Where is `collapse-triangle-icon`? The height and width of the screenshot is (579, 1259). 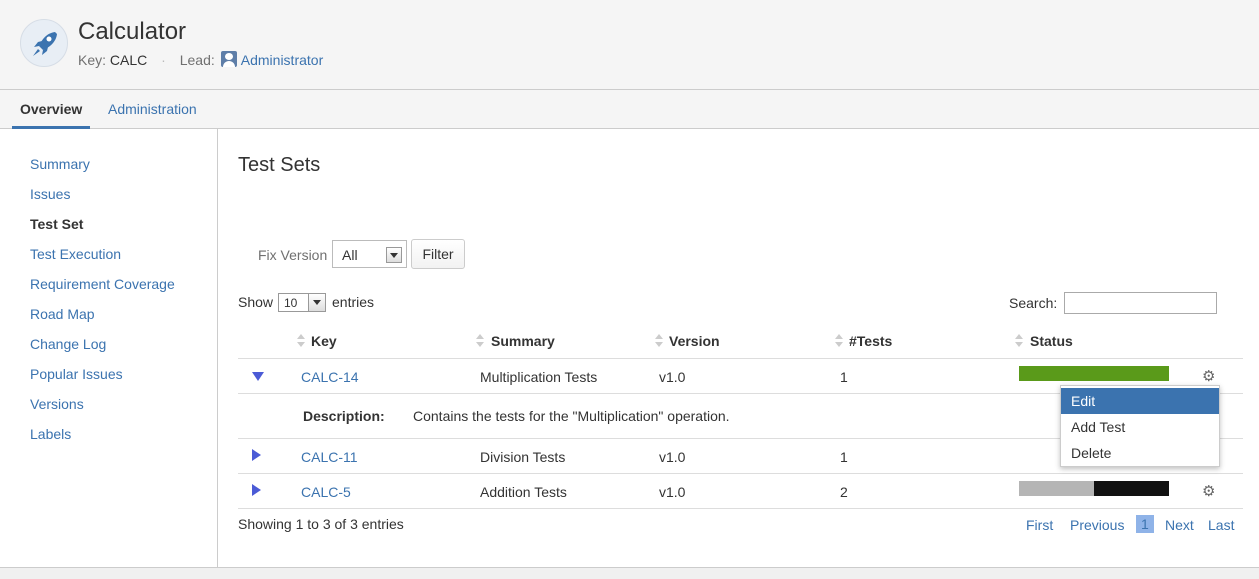
collapse-triangle-icon is located at coordinates (258, 376).